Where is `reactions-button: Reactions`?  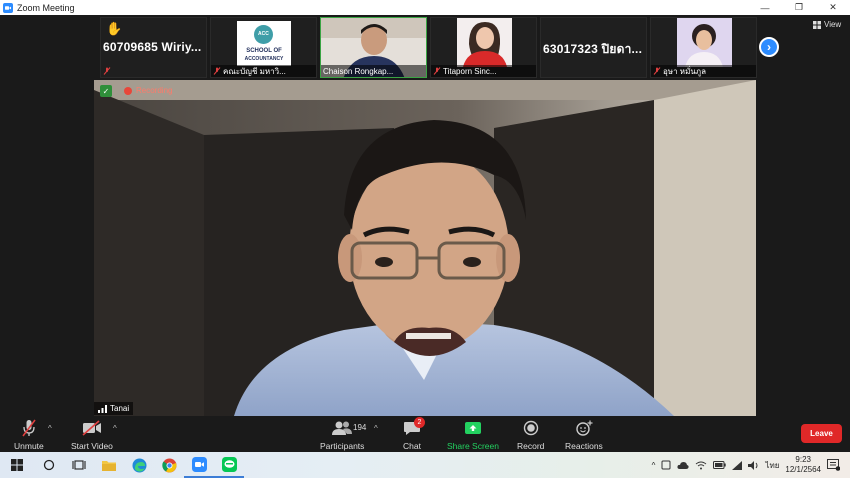 reactions-button: Reactions is located at coordinates (584, 434).